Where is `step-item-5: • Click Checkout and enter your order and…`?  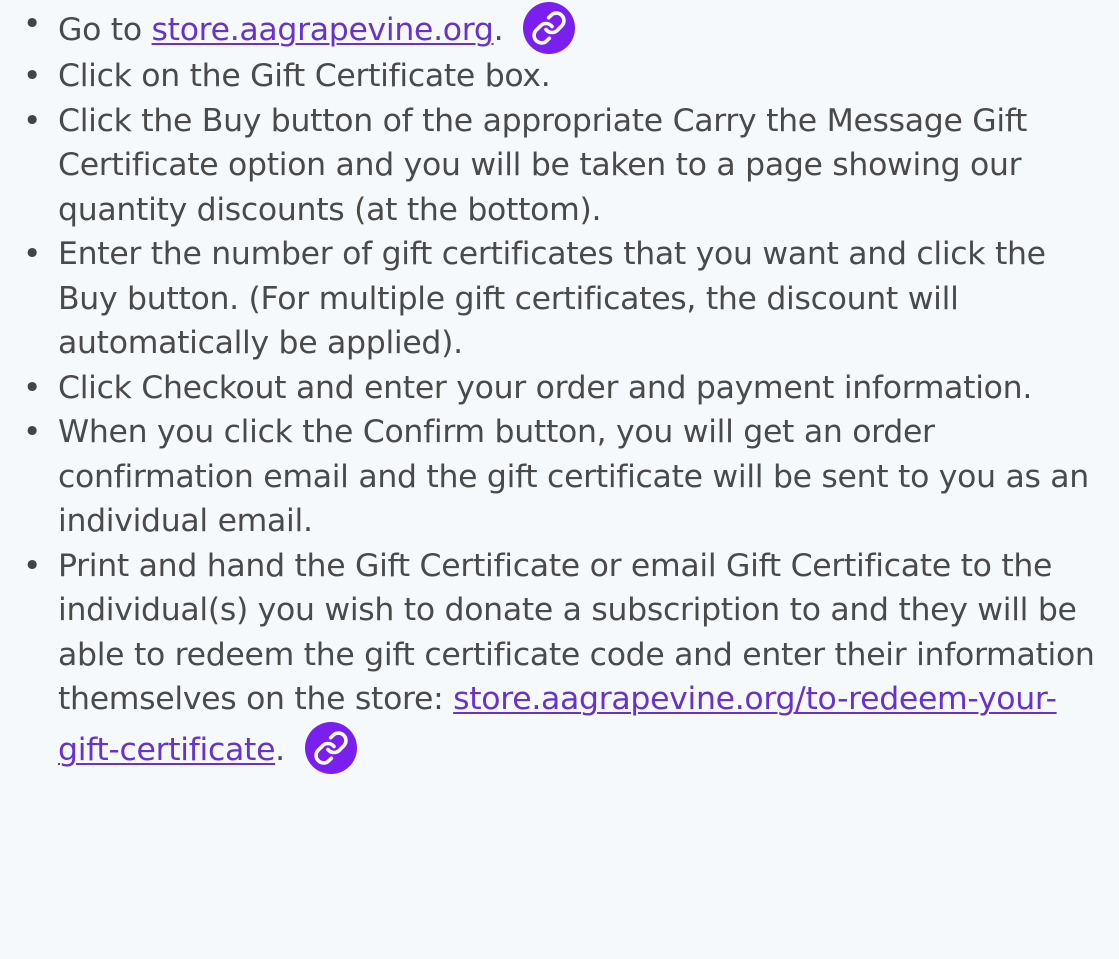
step-item-5: • Click Checkout and enter your order and… is located at coordinates (561, 388).